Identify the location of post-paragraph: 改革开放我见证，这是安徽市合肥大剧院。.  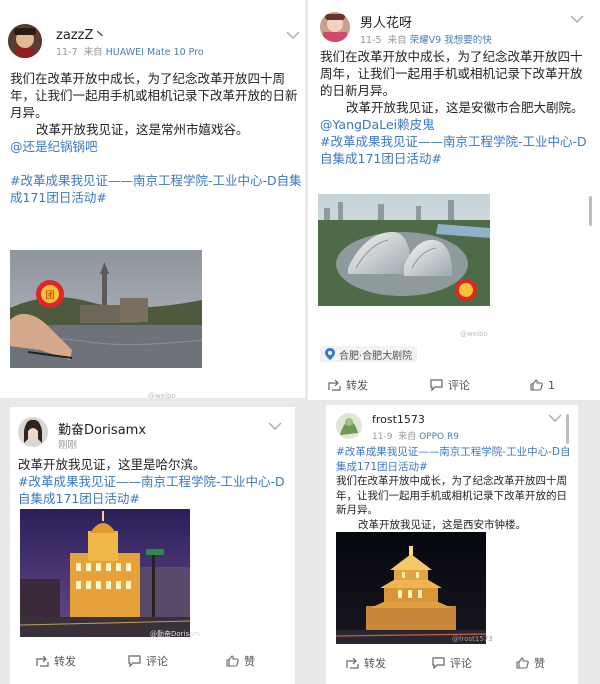
(465, 107).